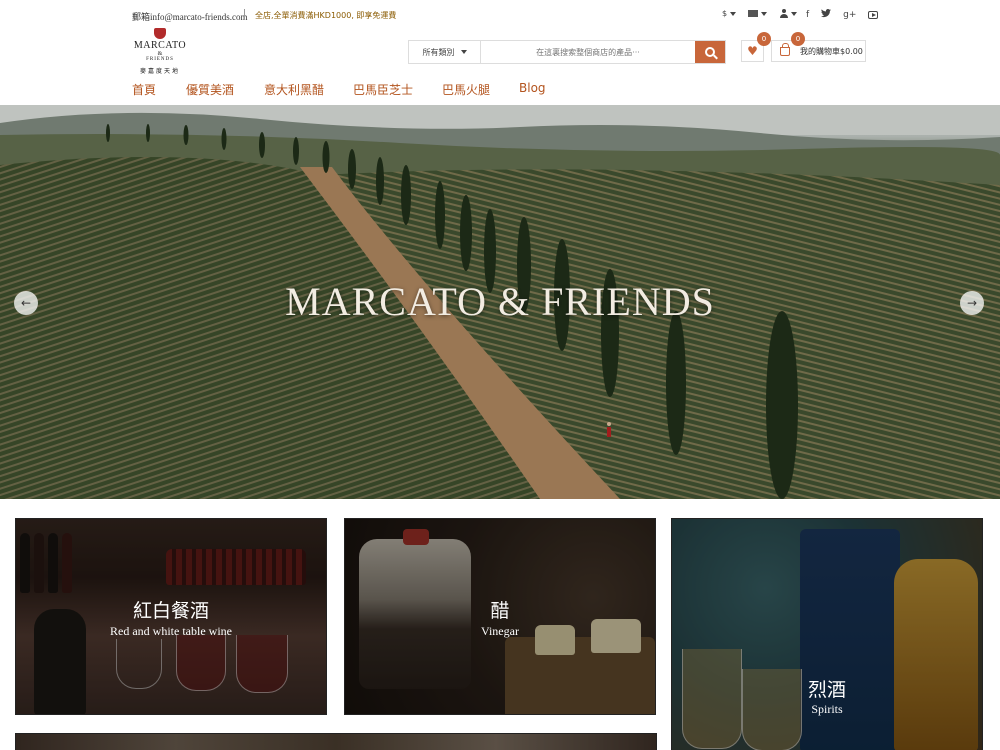 Image resolution: width=1000 pixels, height=750 pixels. I want to click on facebook-icon: f, so click(807, 15).